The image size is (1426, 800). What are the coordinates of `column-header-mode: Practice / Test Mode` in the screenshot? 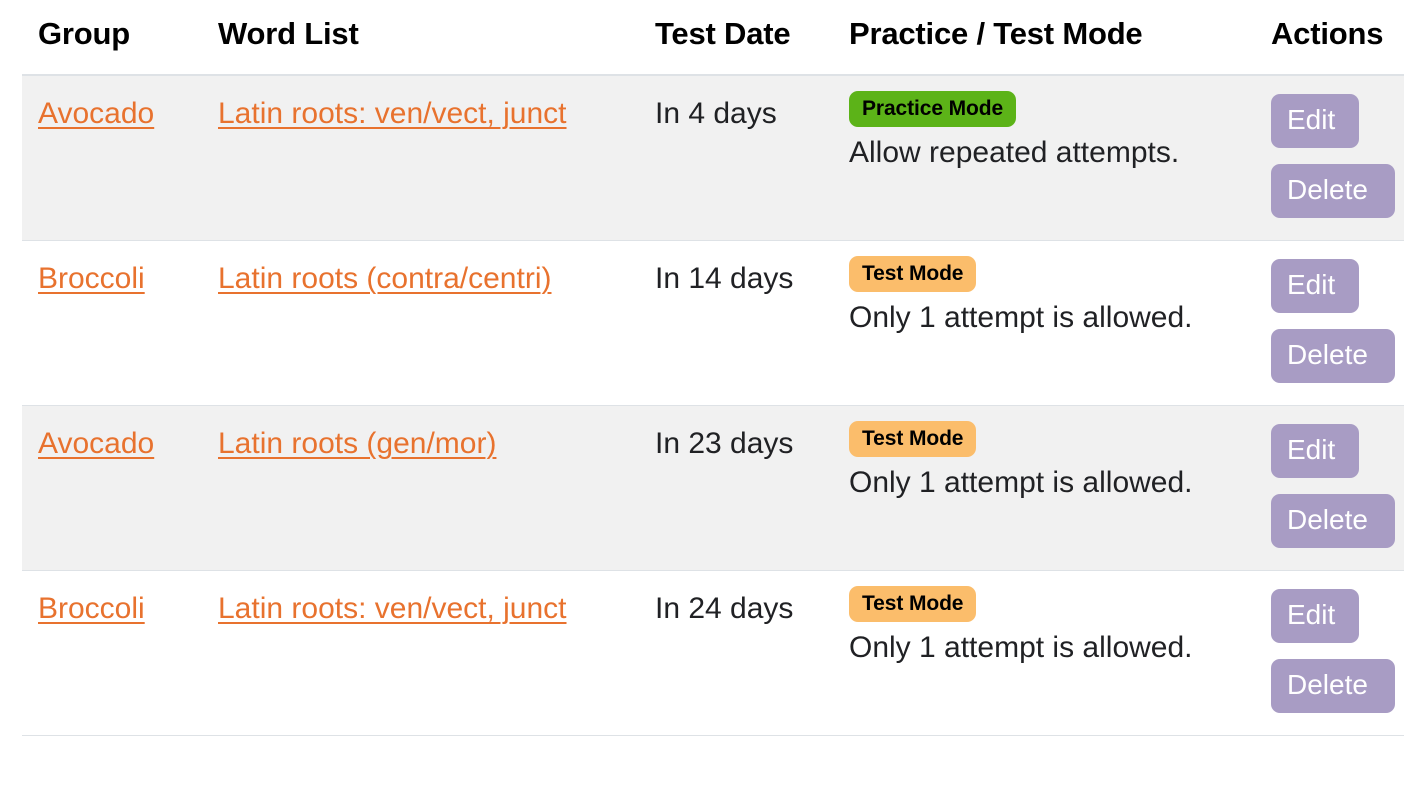 It's located at (1044, 38).